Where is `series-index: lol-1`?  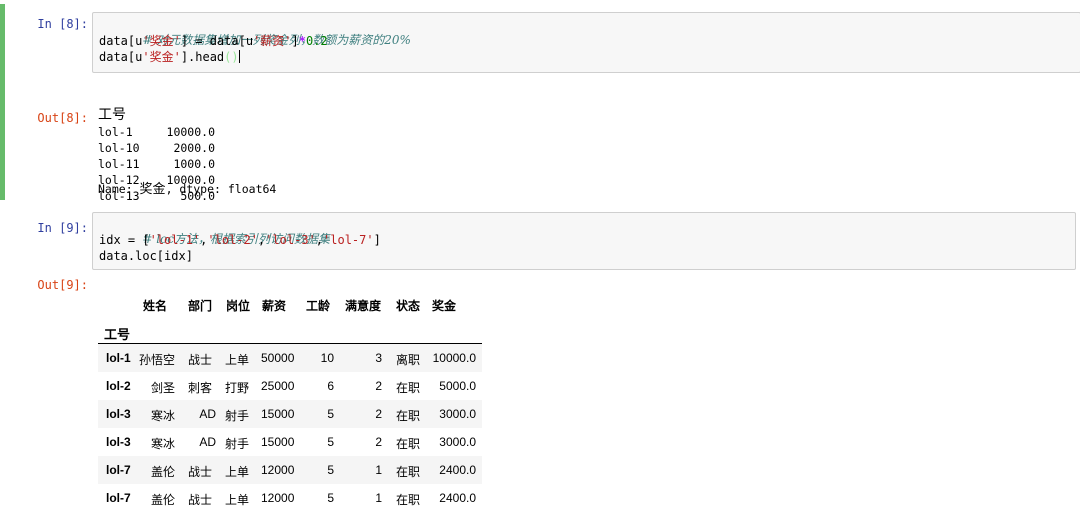
series-index: lol-1 is located at coordinates (115, 132).